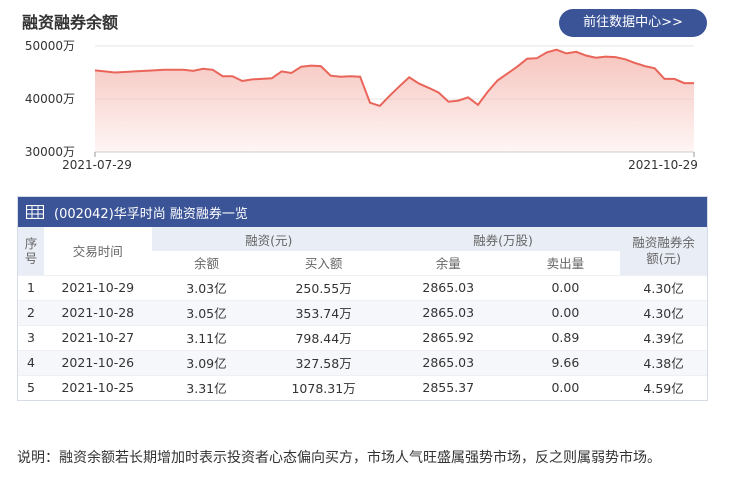 Image resolution: width=737 pixels, height=501 pixels. What do you see at coordinates (97, 337) in the screenshot?
I see `cell-date: 2021-10-27` at bounding box center [97, 337].